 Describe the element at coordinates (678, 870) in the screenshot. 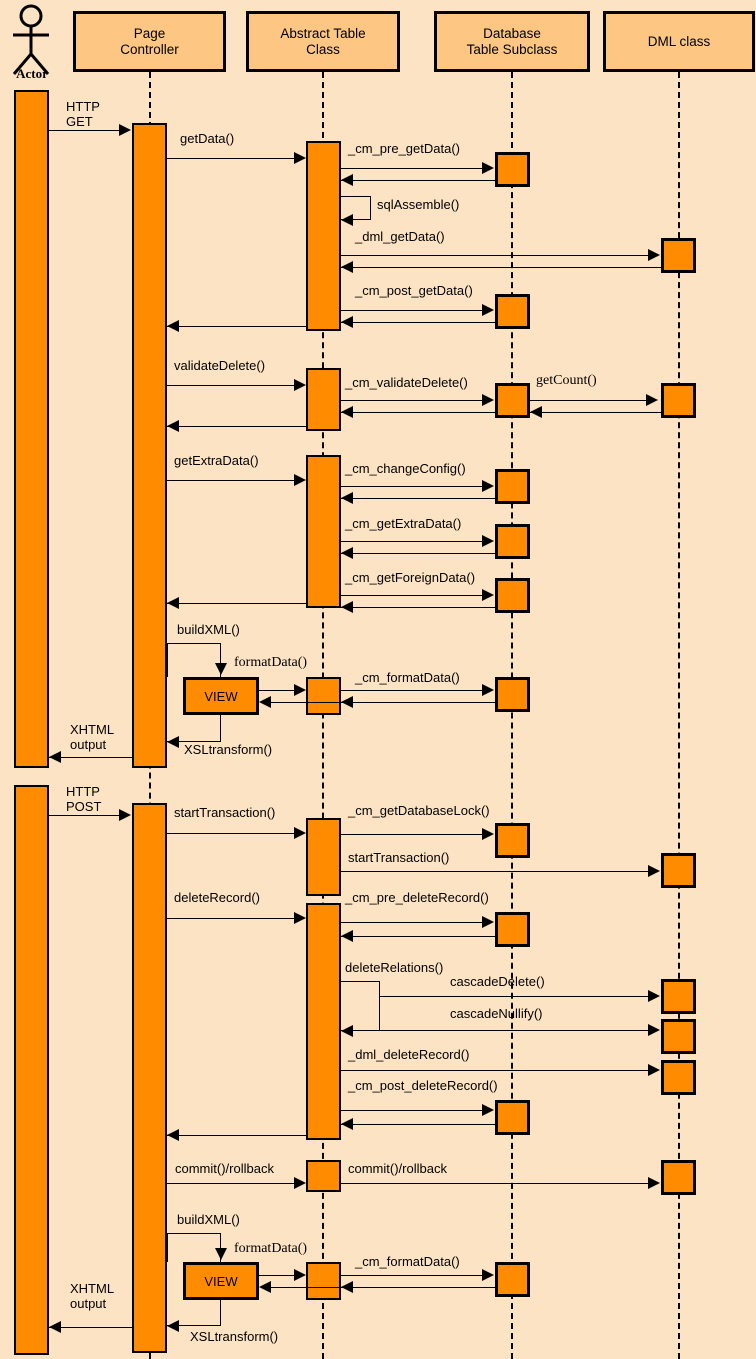

I see `activation-dml-starttransaction` at that location.